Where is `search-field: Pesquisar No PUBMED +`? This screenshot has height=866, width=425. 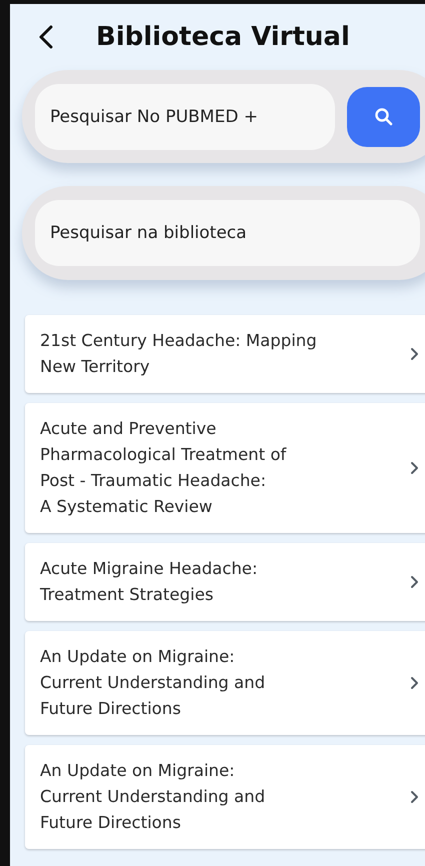 search-field: Pesquisar No PUBMED + is located at coordinates (185, 117).